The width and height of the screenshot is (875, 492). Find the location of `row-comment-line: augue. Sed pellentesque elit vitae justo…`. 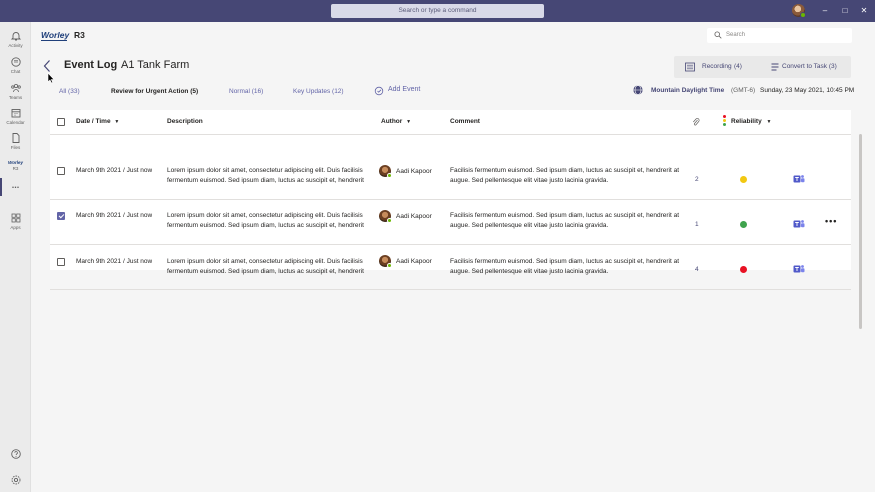

row-comment-line: augue. Sed pellentesque elit vitae justo… is located at coordinates (529, 180).